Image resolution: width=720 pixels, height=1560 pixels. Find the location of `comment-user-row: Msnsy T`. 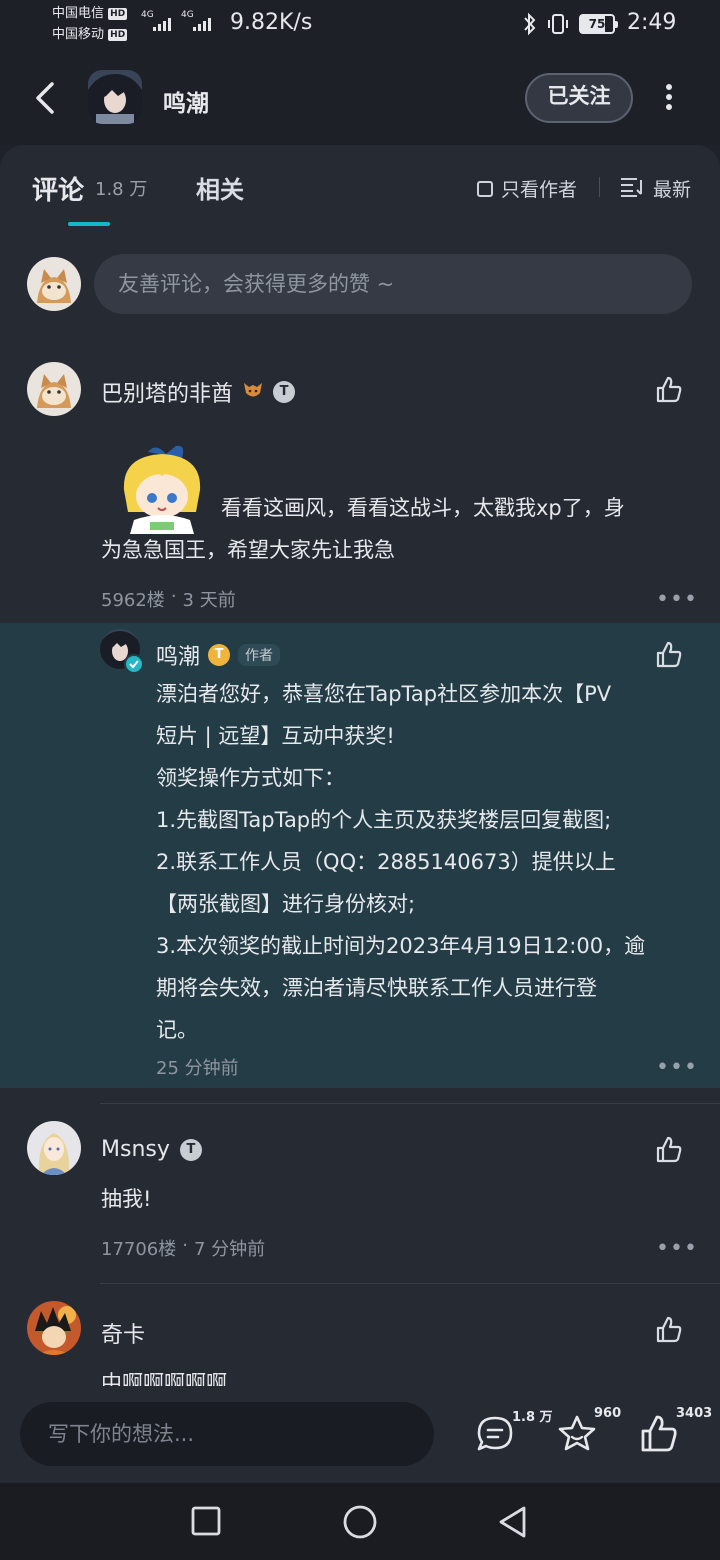

comment-user-row: Msnsy T is located at coordinates (151, 1149).